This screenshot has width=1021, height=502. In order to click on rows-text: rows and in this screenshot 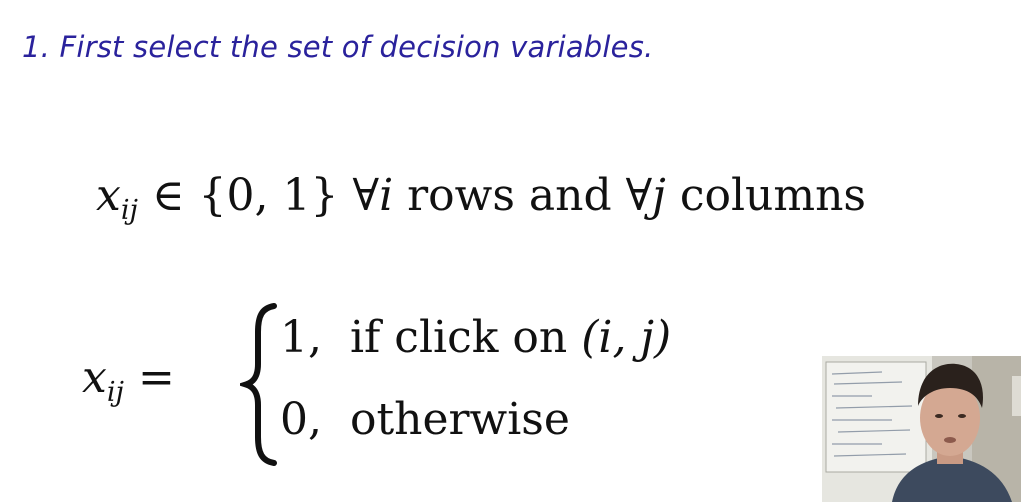, I will do `click(509, 195)`.